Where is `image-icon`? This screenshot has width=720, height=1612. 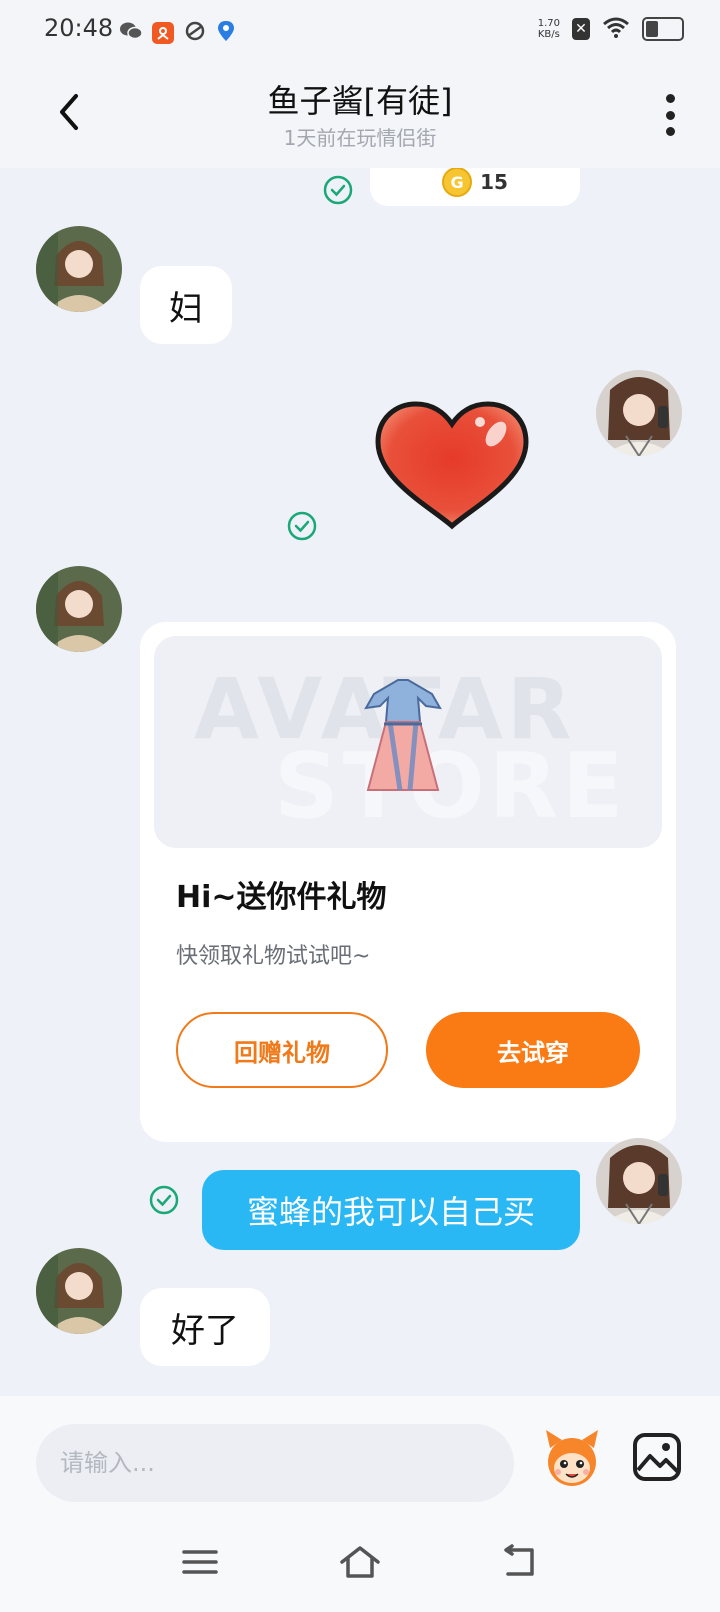
image-icon is located at coordinates (657, 1457).